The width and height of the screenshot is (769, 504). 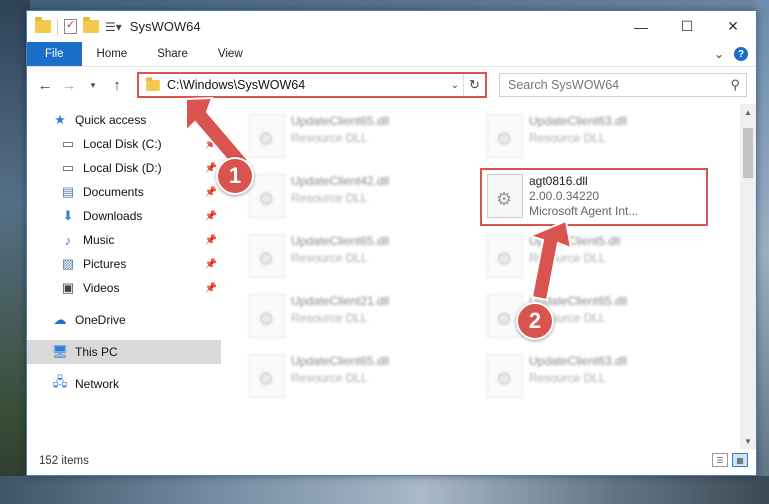 I want to click on desktop-background-right, so click(x=762, y=252).